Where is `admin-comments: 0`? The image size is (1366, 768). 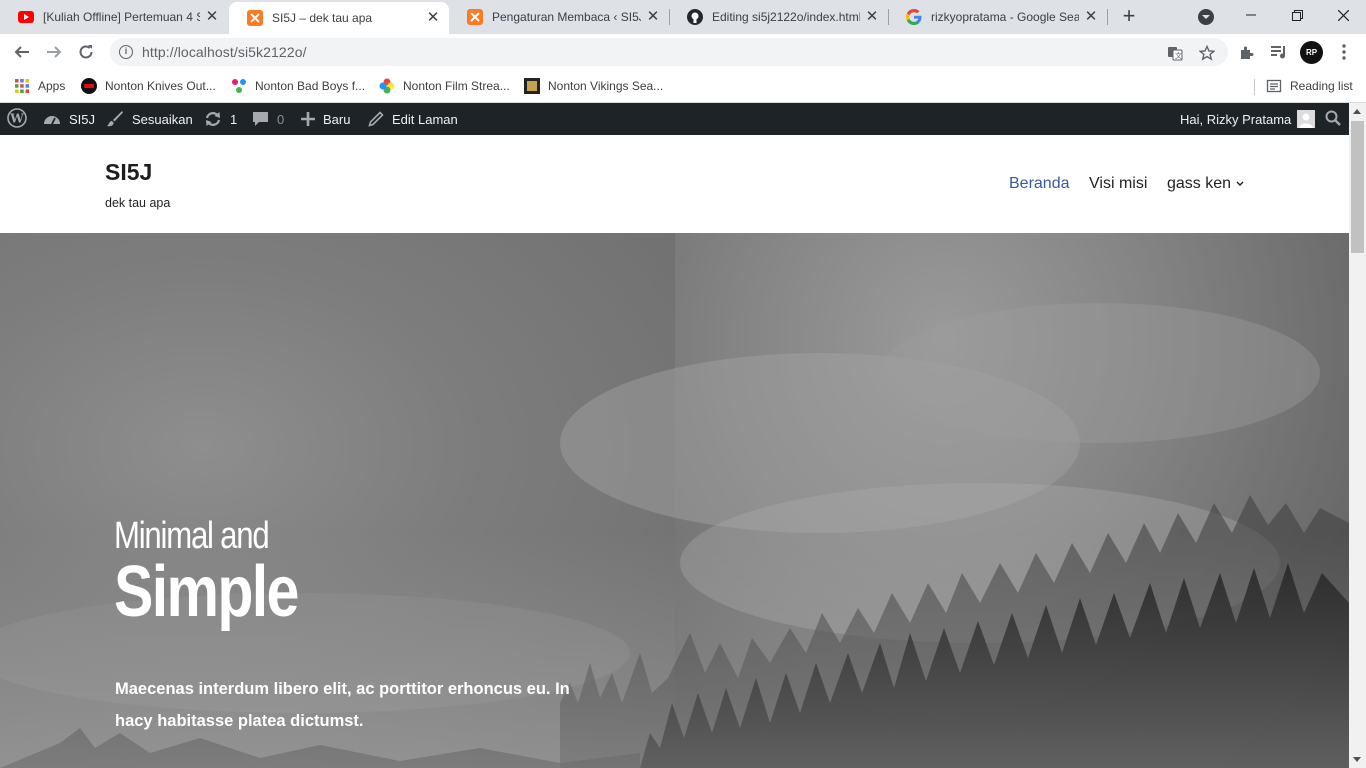 admin-comments: 0 is located at coordinates (268, 119).